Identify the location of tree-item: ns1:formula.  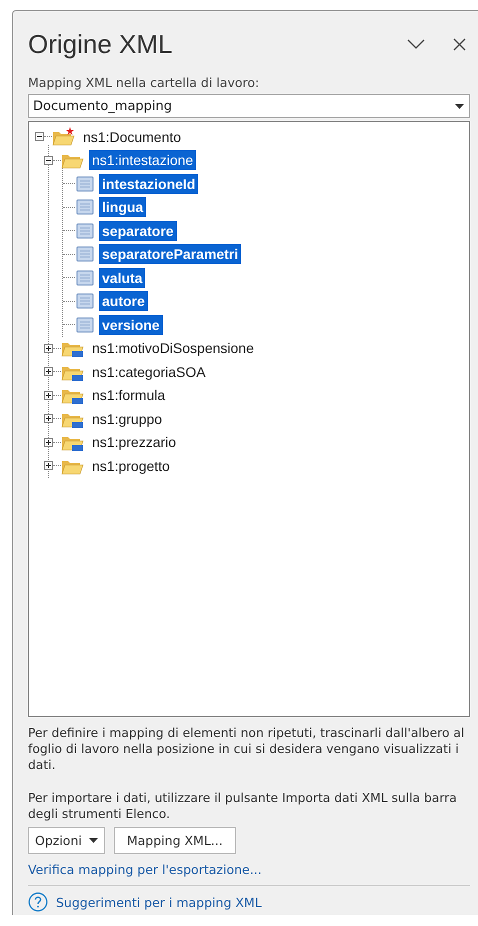
(128, 395).